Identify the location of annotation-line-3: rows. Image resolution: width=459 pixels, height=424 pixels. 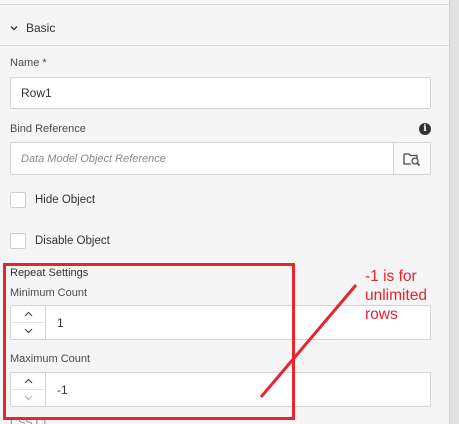
(381, 314).